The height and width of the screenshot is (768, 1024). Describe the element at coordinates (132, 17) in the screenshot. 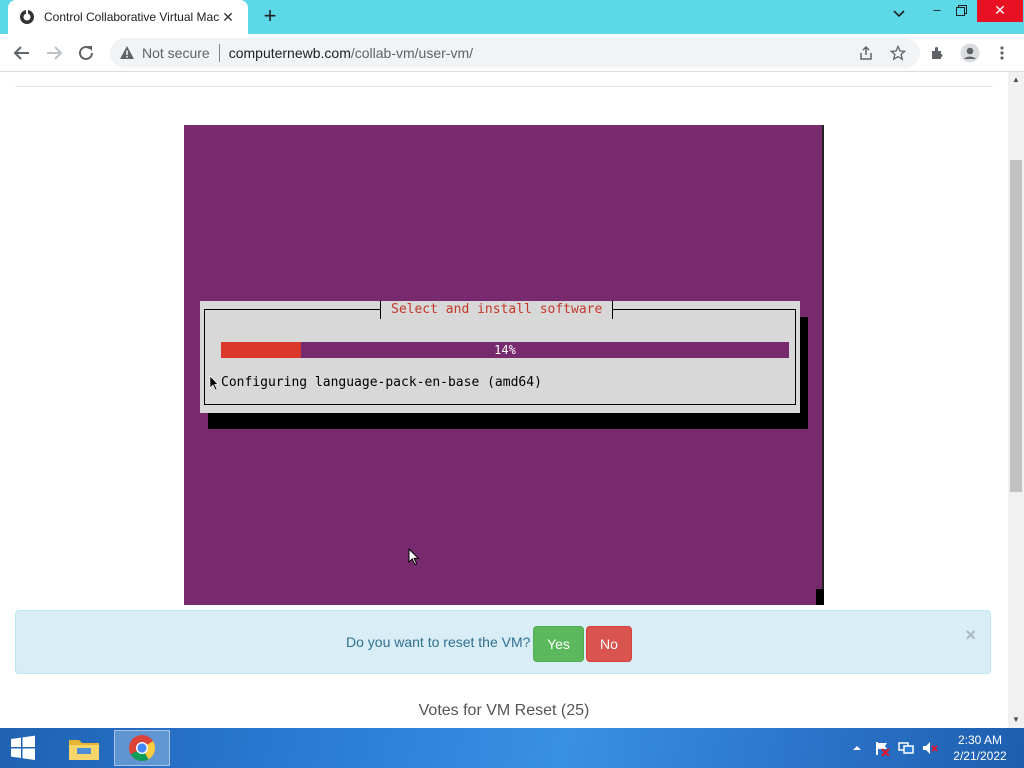

I see `tab-title: Control Collaborative Virtual Machine` at that location.